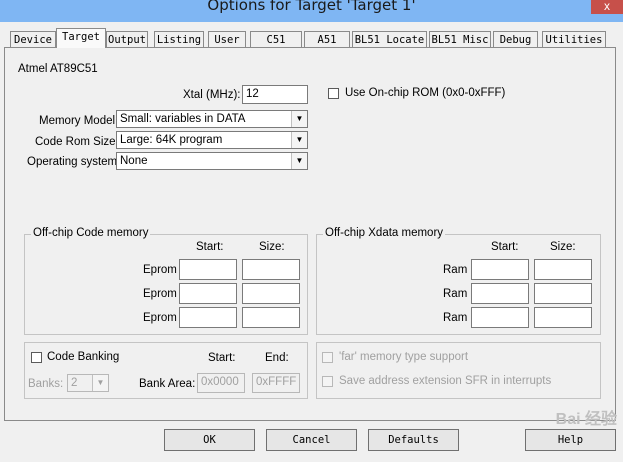 The image size is (623, 462). I want to click on close-button: x, so click(607, 7).